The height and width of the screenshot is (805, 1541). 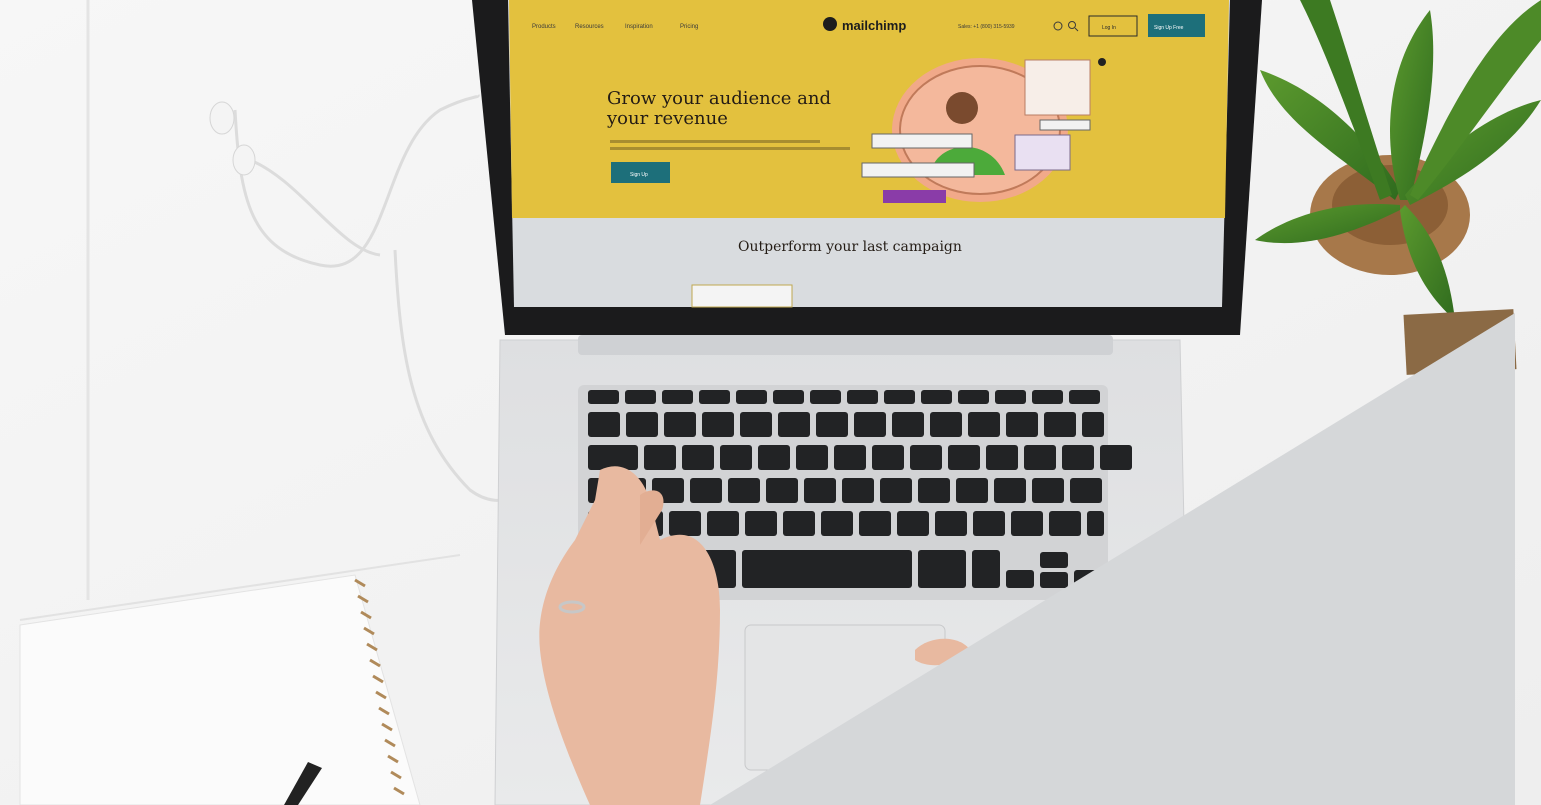 What do you see at coordinates (639, 27) in the screenshot?
I see `nav-item-inspiration: Inspiration` at bounding box center [639, 27].